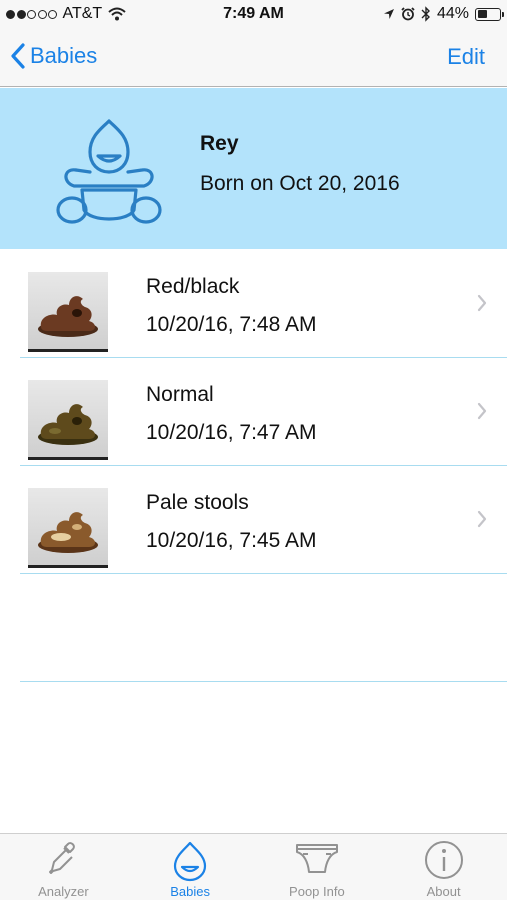 This screenshot has height=900, width=507. I want to click on edit-button: Edit, so click(466, 57).